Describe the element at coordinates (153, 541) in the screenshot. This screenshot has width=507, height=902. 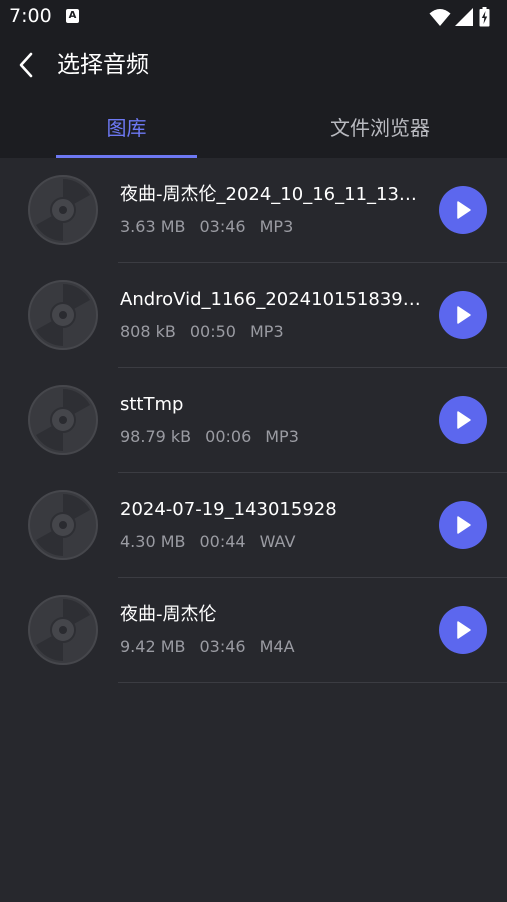
I see `audio-size: 4.30 MB` at that location.